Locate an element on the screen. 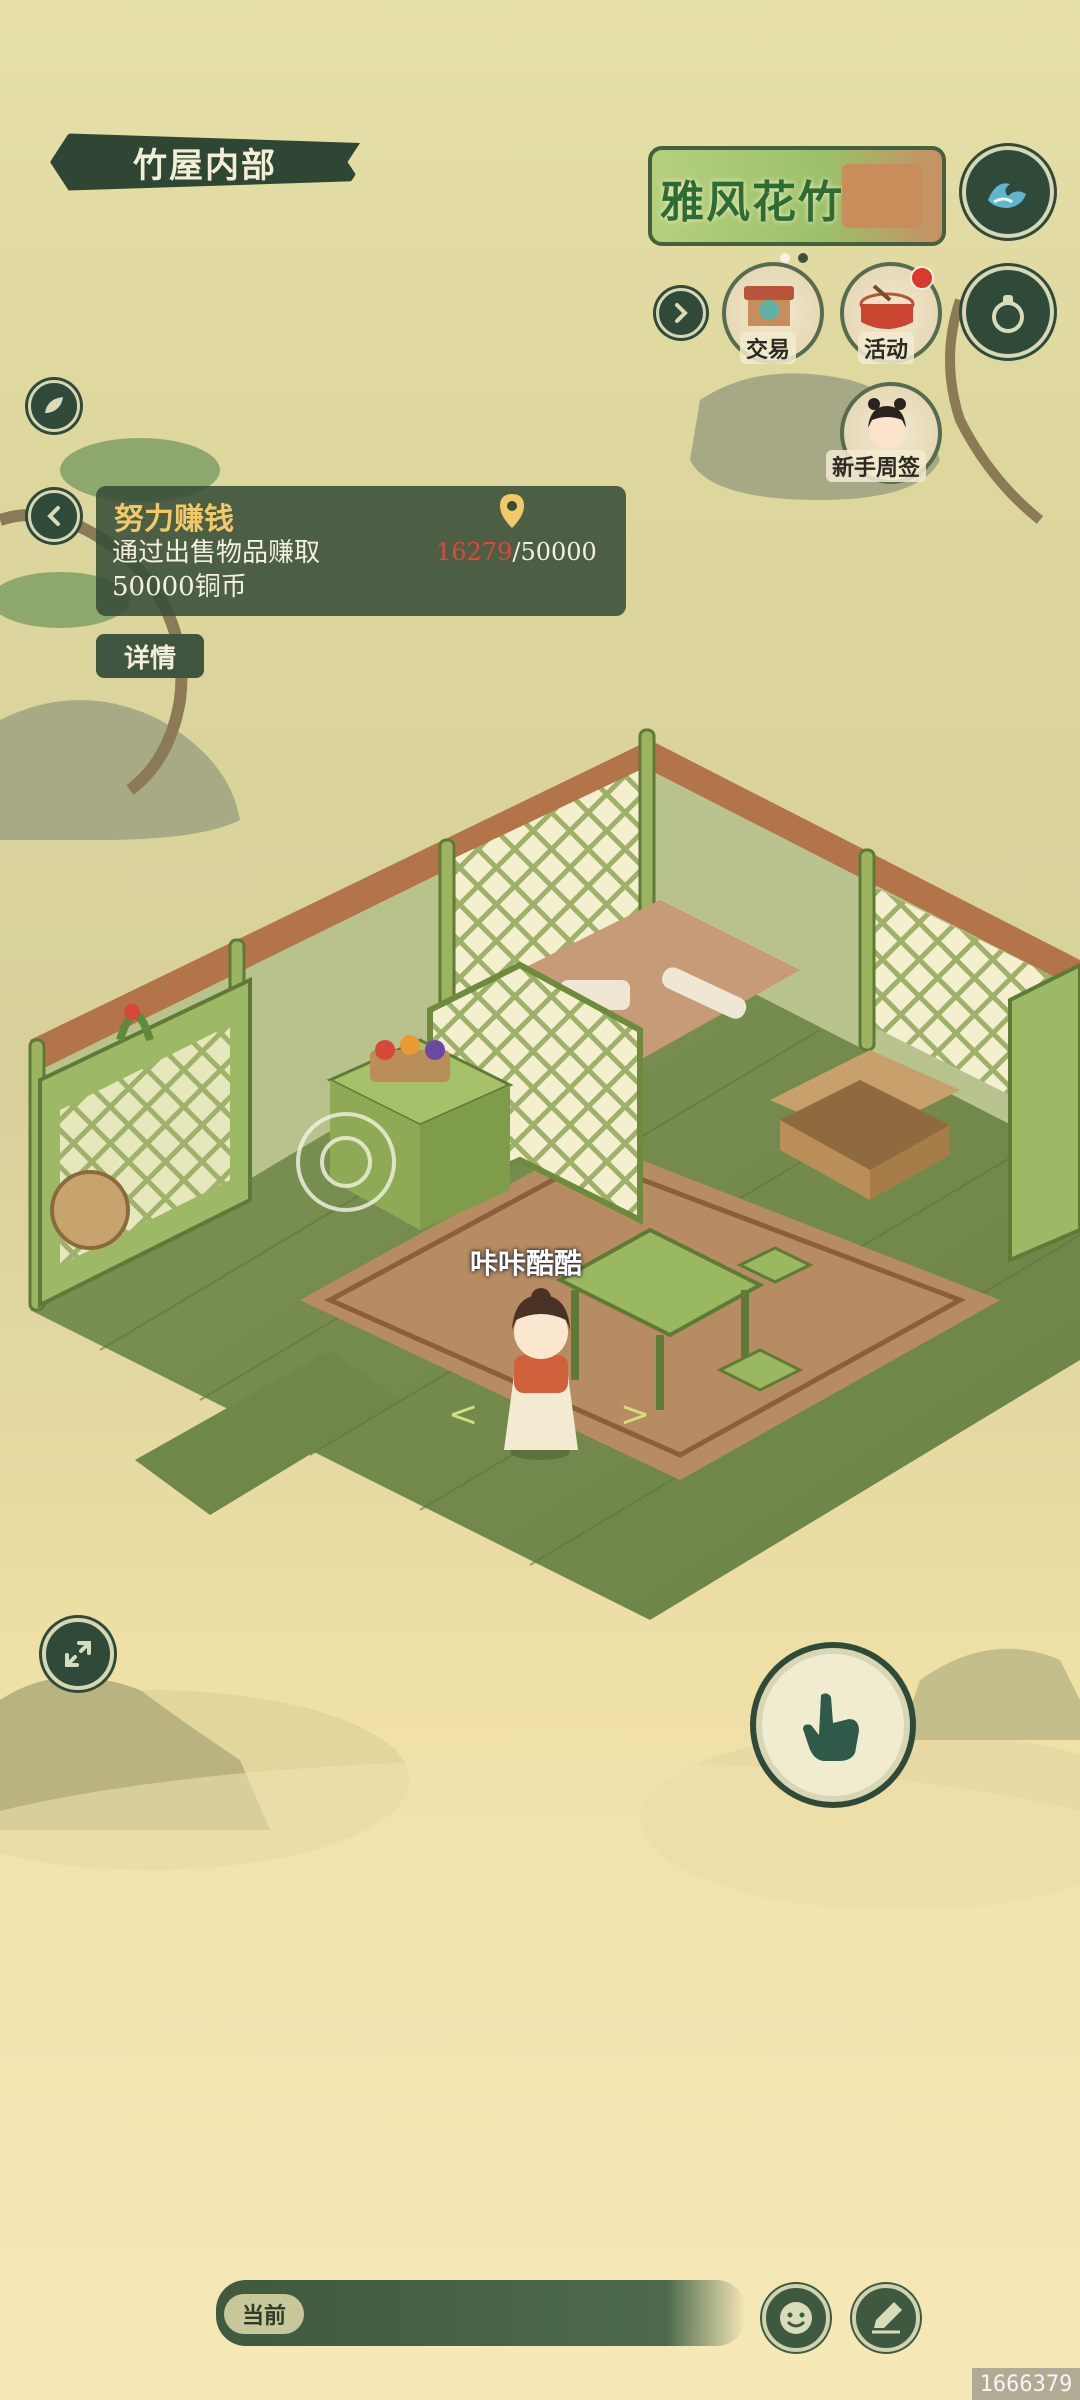  move-left-arrow: < is located at coordinates (463, 1414).